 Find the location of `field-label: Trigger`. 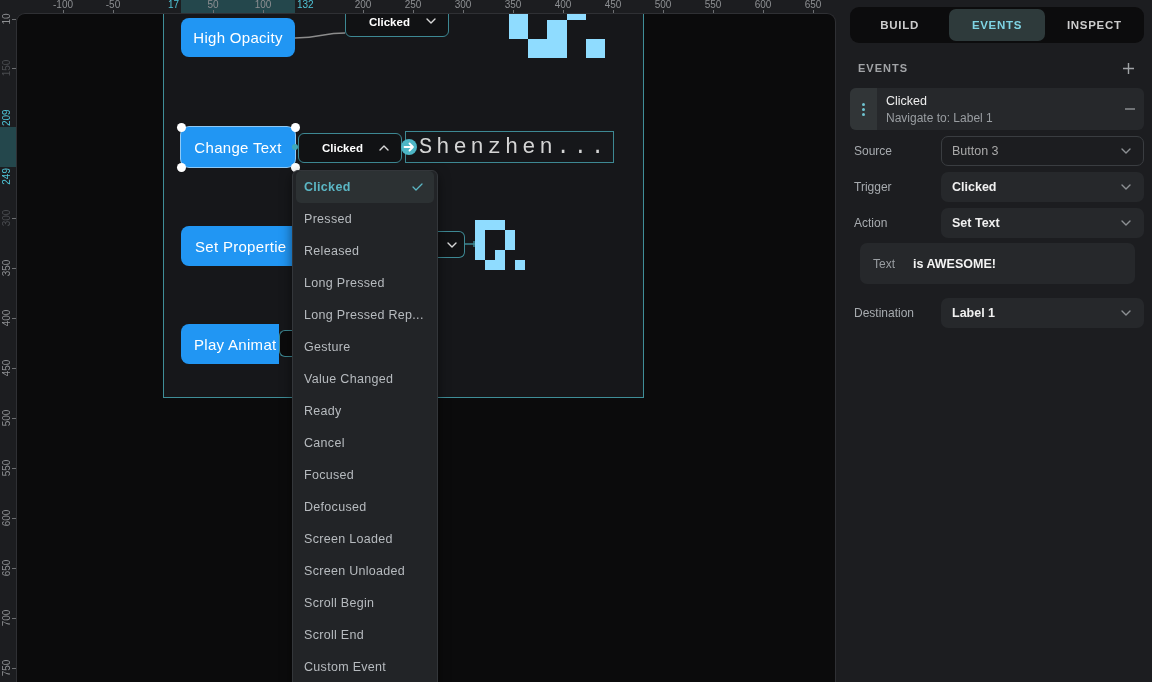

field-label: Trigger is located at coordinates (873, 187).